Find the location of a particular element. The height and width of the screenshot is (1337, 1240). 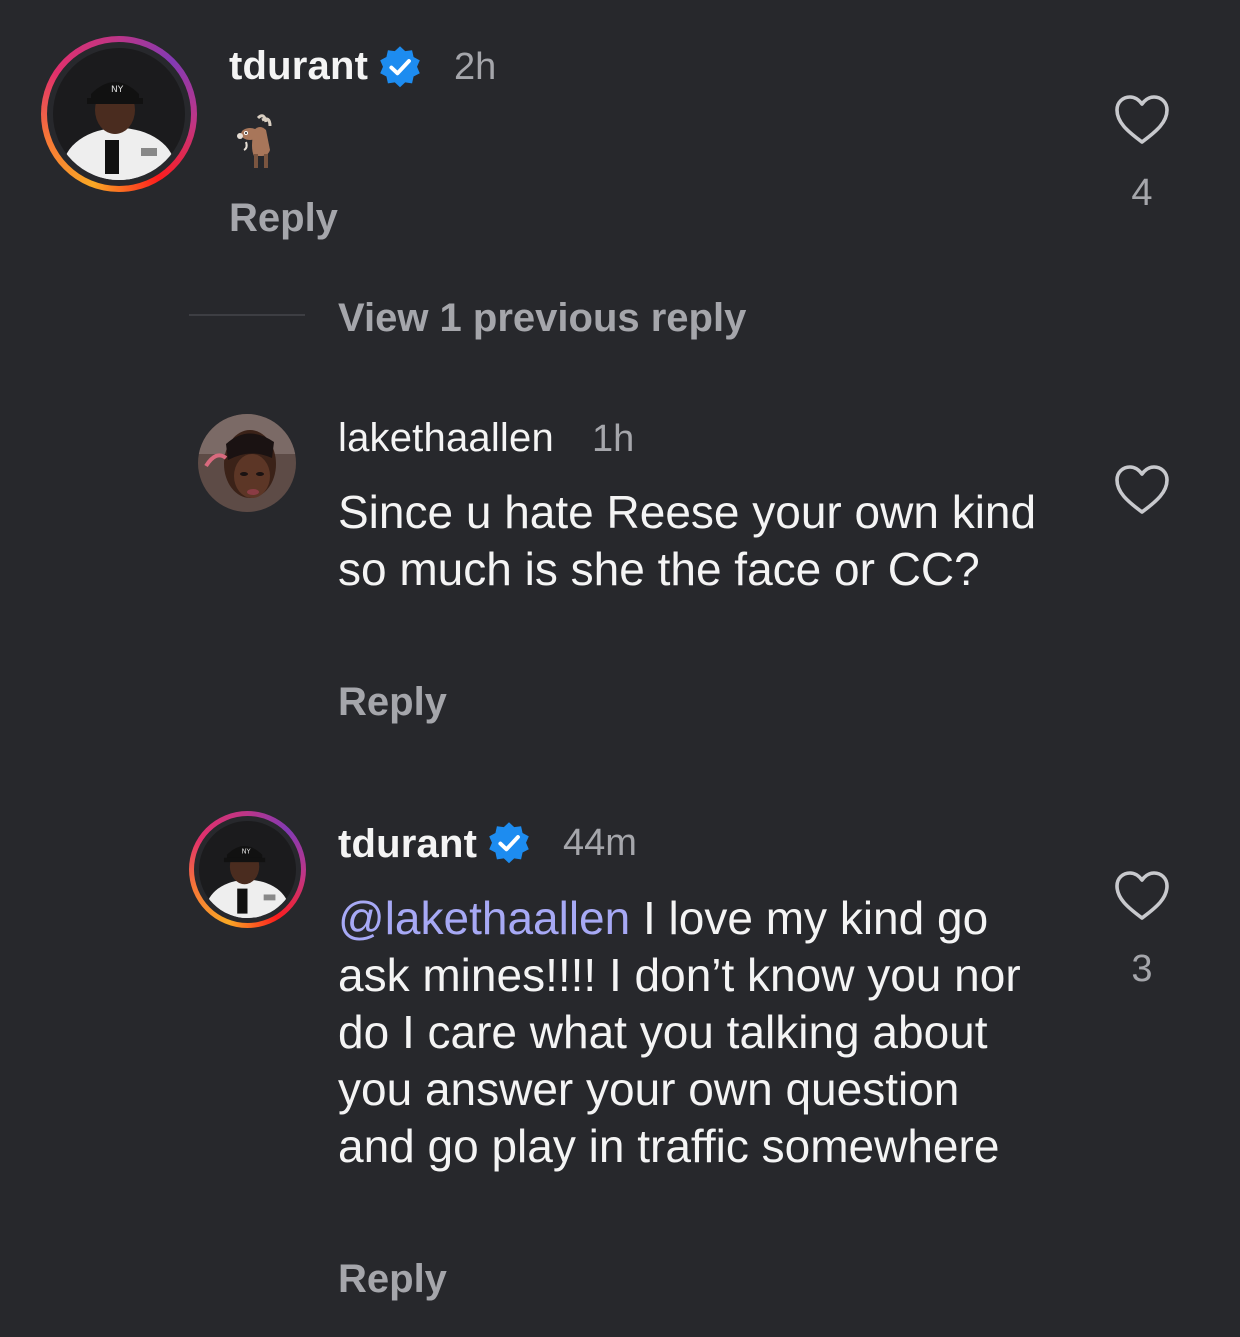

goat-emoji-icon is located at coordinates (254, 141).